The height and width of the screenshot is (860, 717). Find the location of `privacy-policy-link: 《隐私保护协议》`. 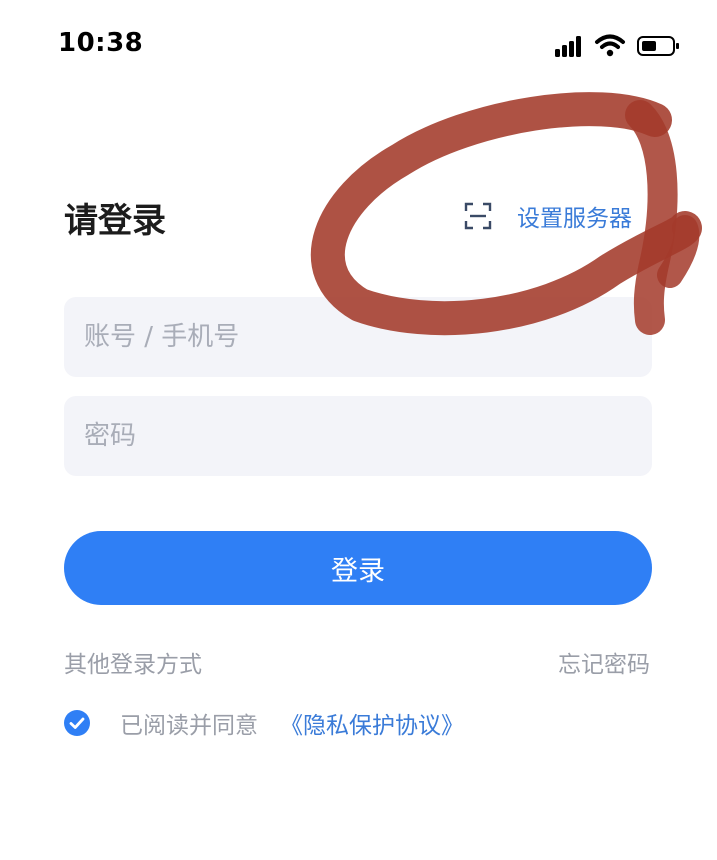

privacy-policy-link: 《隐私保护协议》 is located at coordinates (372, 723).